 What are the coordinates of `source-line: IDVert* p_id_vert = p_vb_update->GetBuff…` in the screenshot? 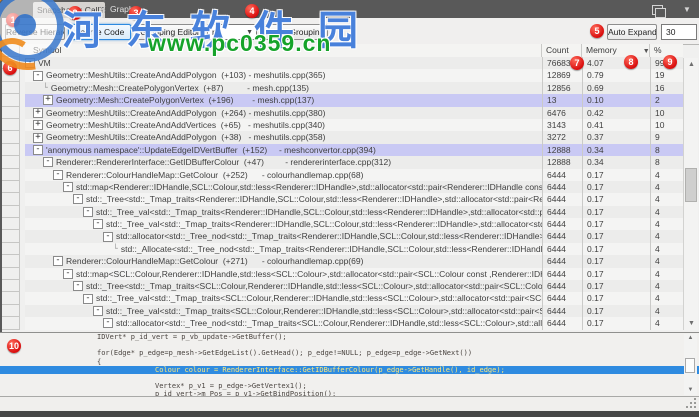 It's located at (349, 337).